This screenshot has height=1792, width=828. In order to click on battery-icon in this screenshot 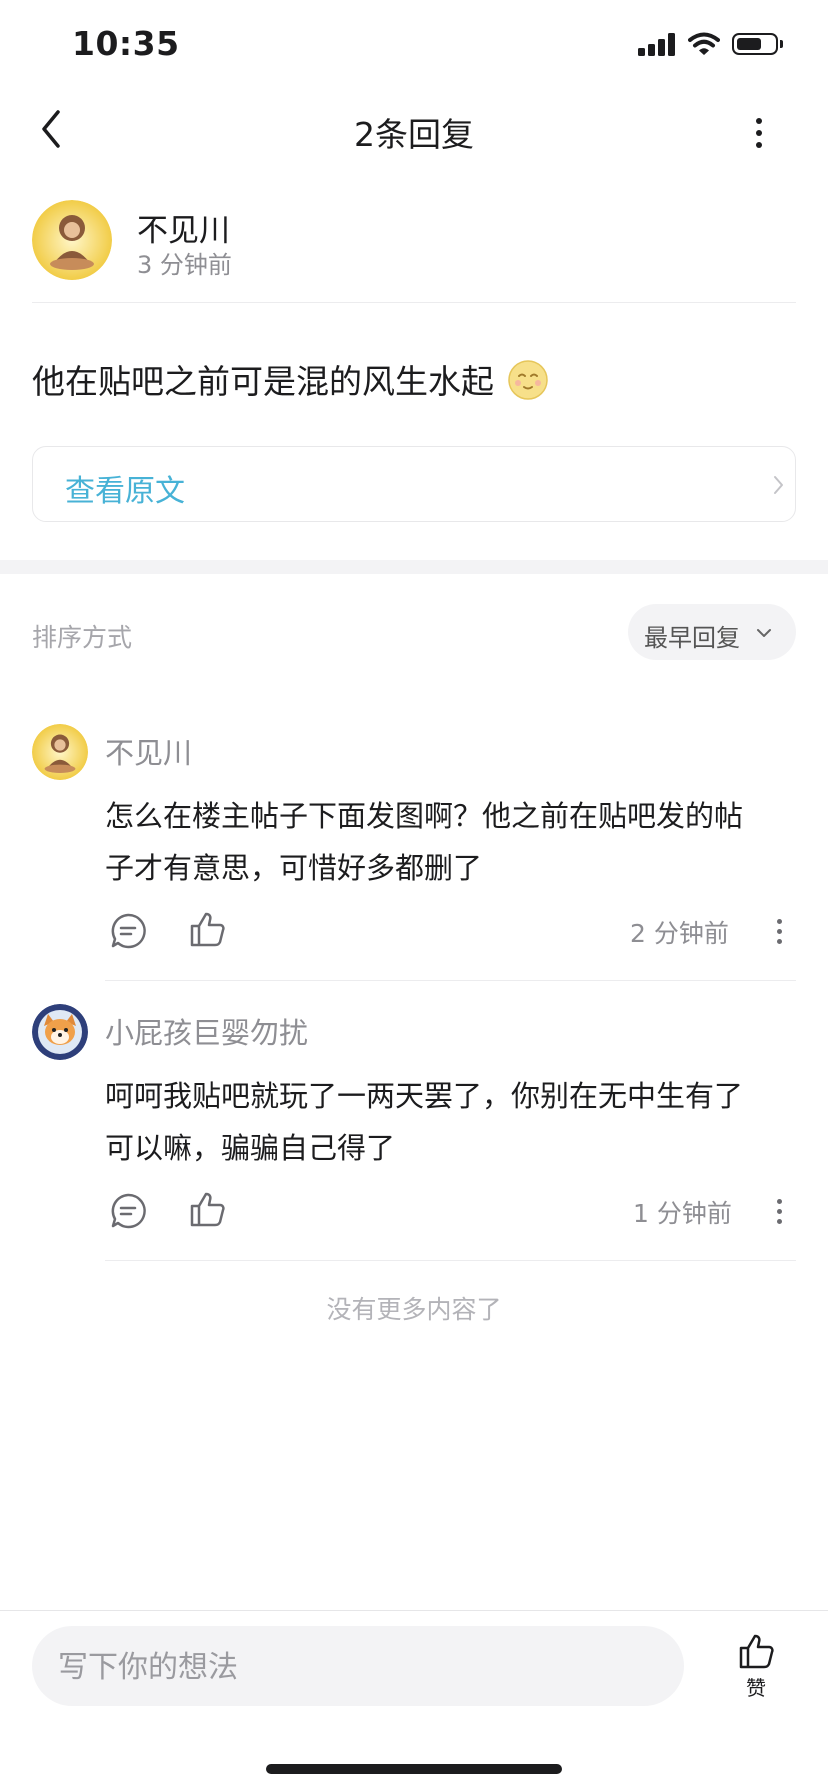, I will do `click(755, 44)`.